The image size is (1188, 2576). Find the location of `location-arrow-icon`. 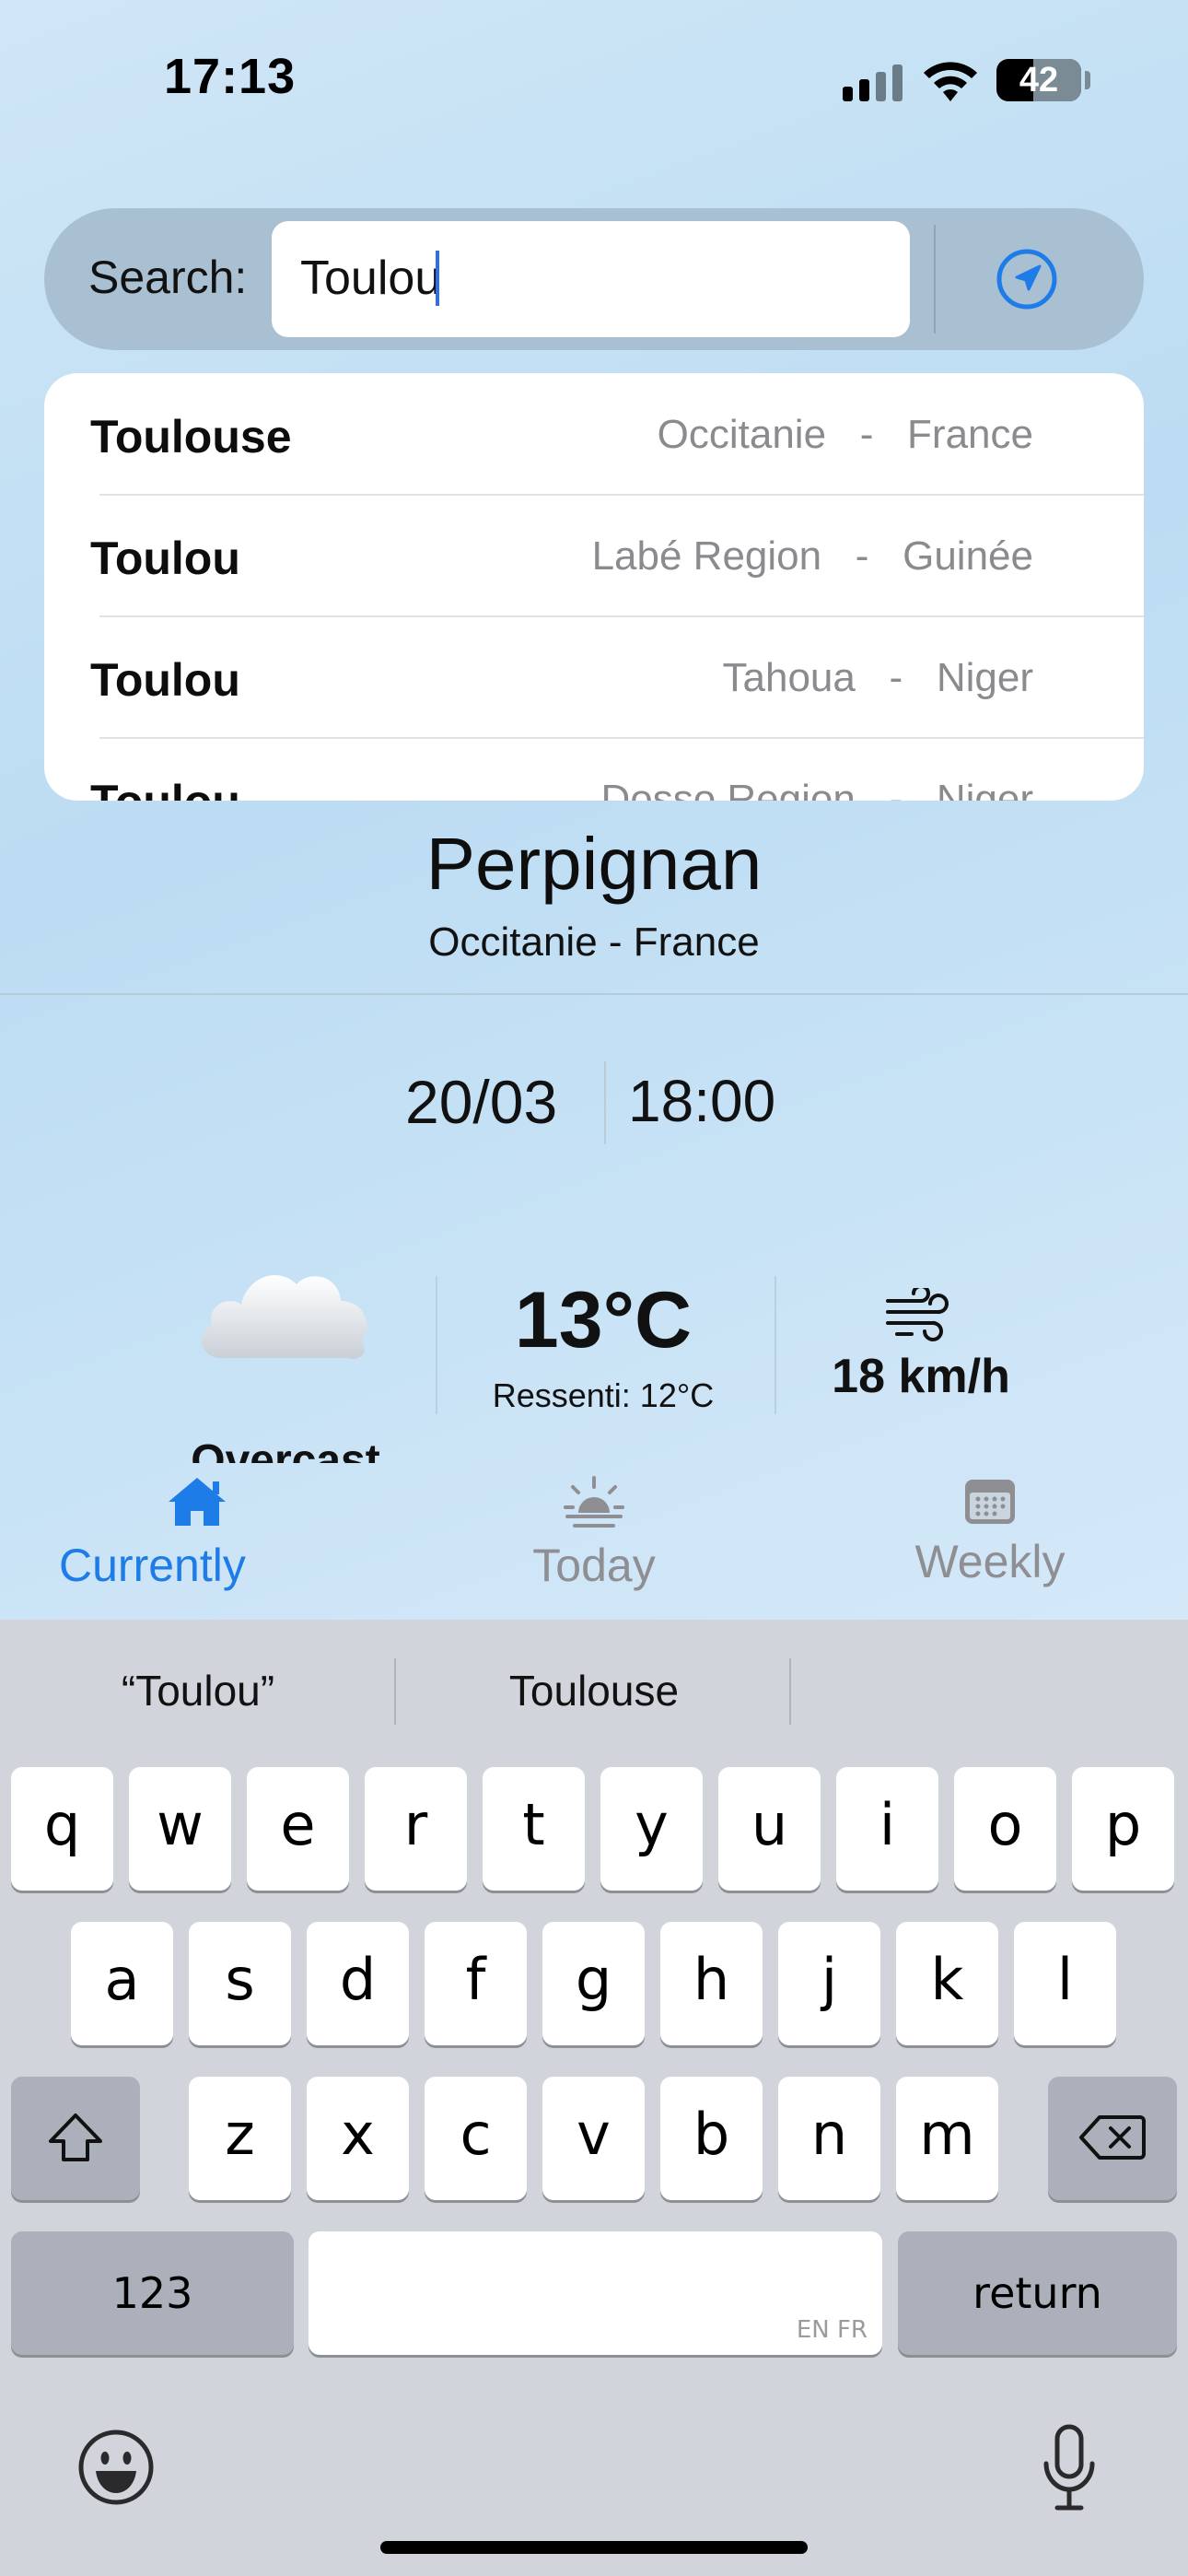

location-arrow-icon is located at coordinates (1027, 279).